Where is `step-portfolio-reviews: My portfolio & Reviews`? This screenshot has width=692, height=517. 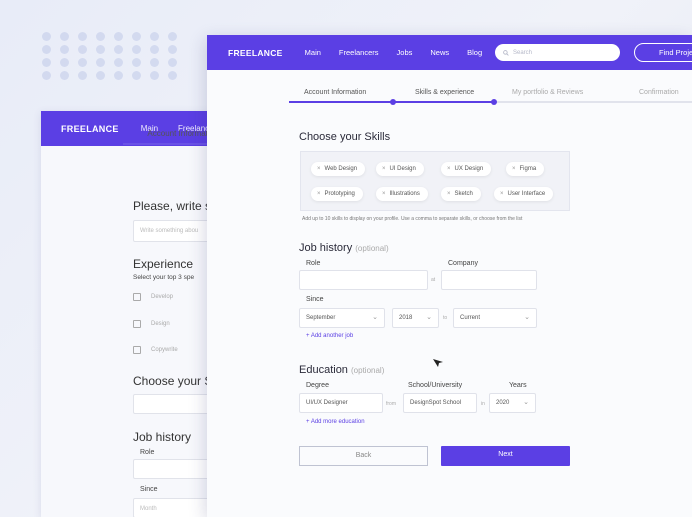
step-portfolio-reviews: My portfolio & Reviews is located at coordinates (547, 92).